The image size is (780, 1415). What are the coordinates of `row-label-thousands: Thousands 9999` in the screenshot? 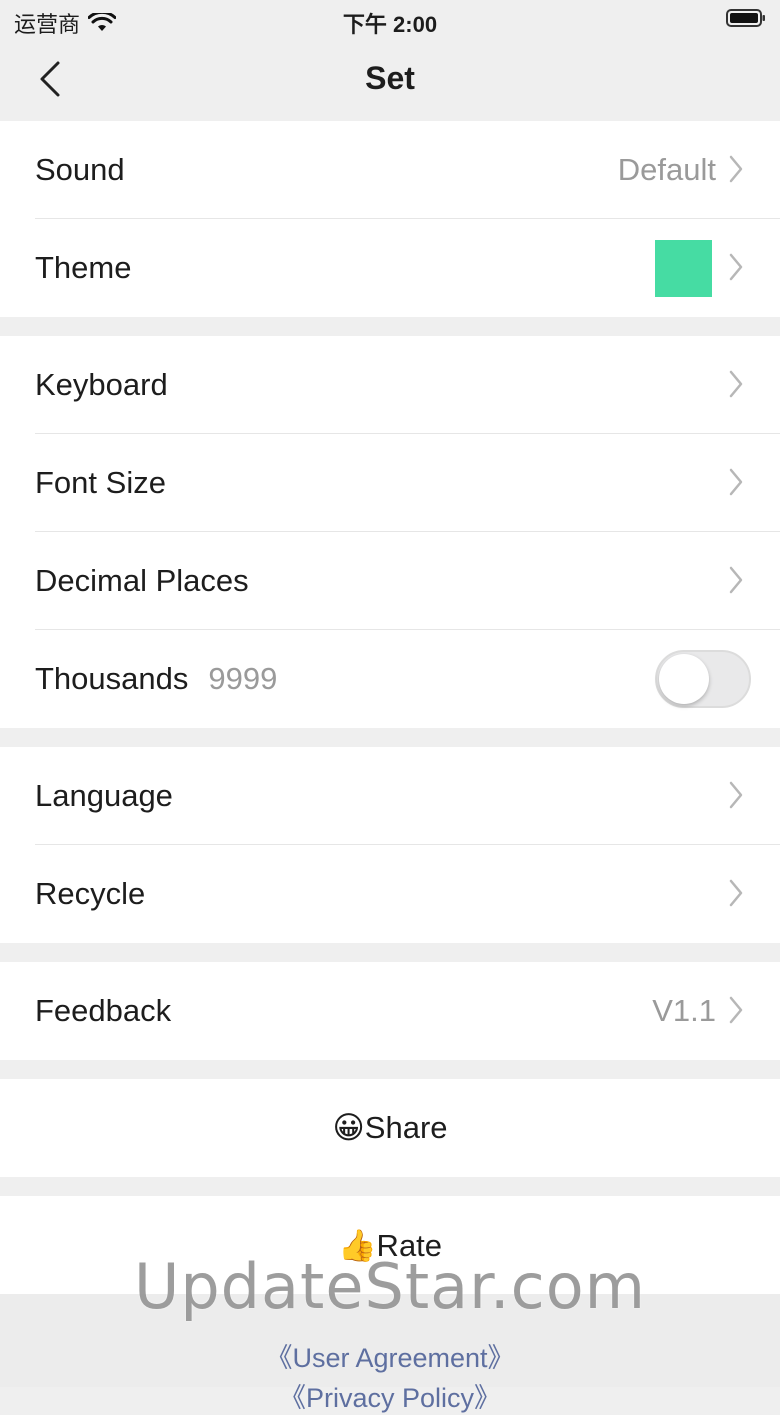 It's located at (156, 679).